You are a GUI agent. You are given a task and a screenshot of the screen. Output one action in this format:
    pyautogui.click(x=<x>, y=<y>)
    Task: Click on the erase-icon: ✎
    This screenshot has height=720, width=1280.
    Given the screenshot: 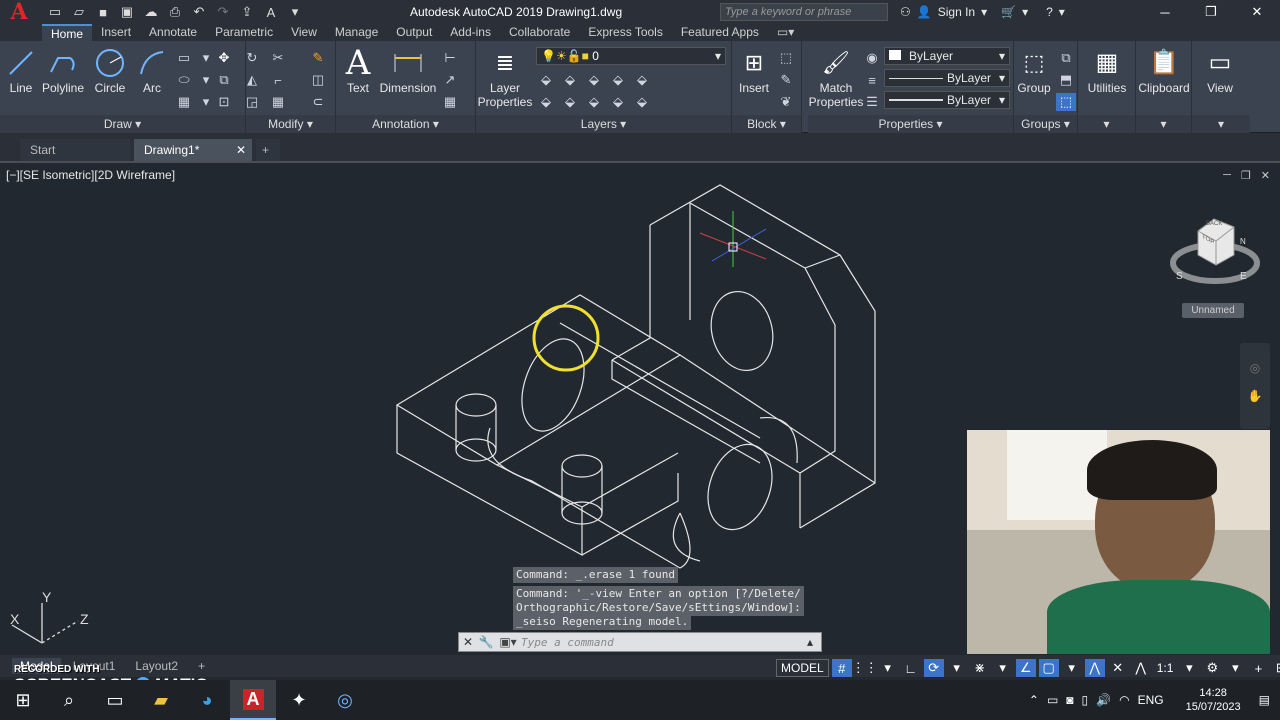 What is the action you would take?
    pyautogui.click(x=318, y=58)
    